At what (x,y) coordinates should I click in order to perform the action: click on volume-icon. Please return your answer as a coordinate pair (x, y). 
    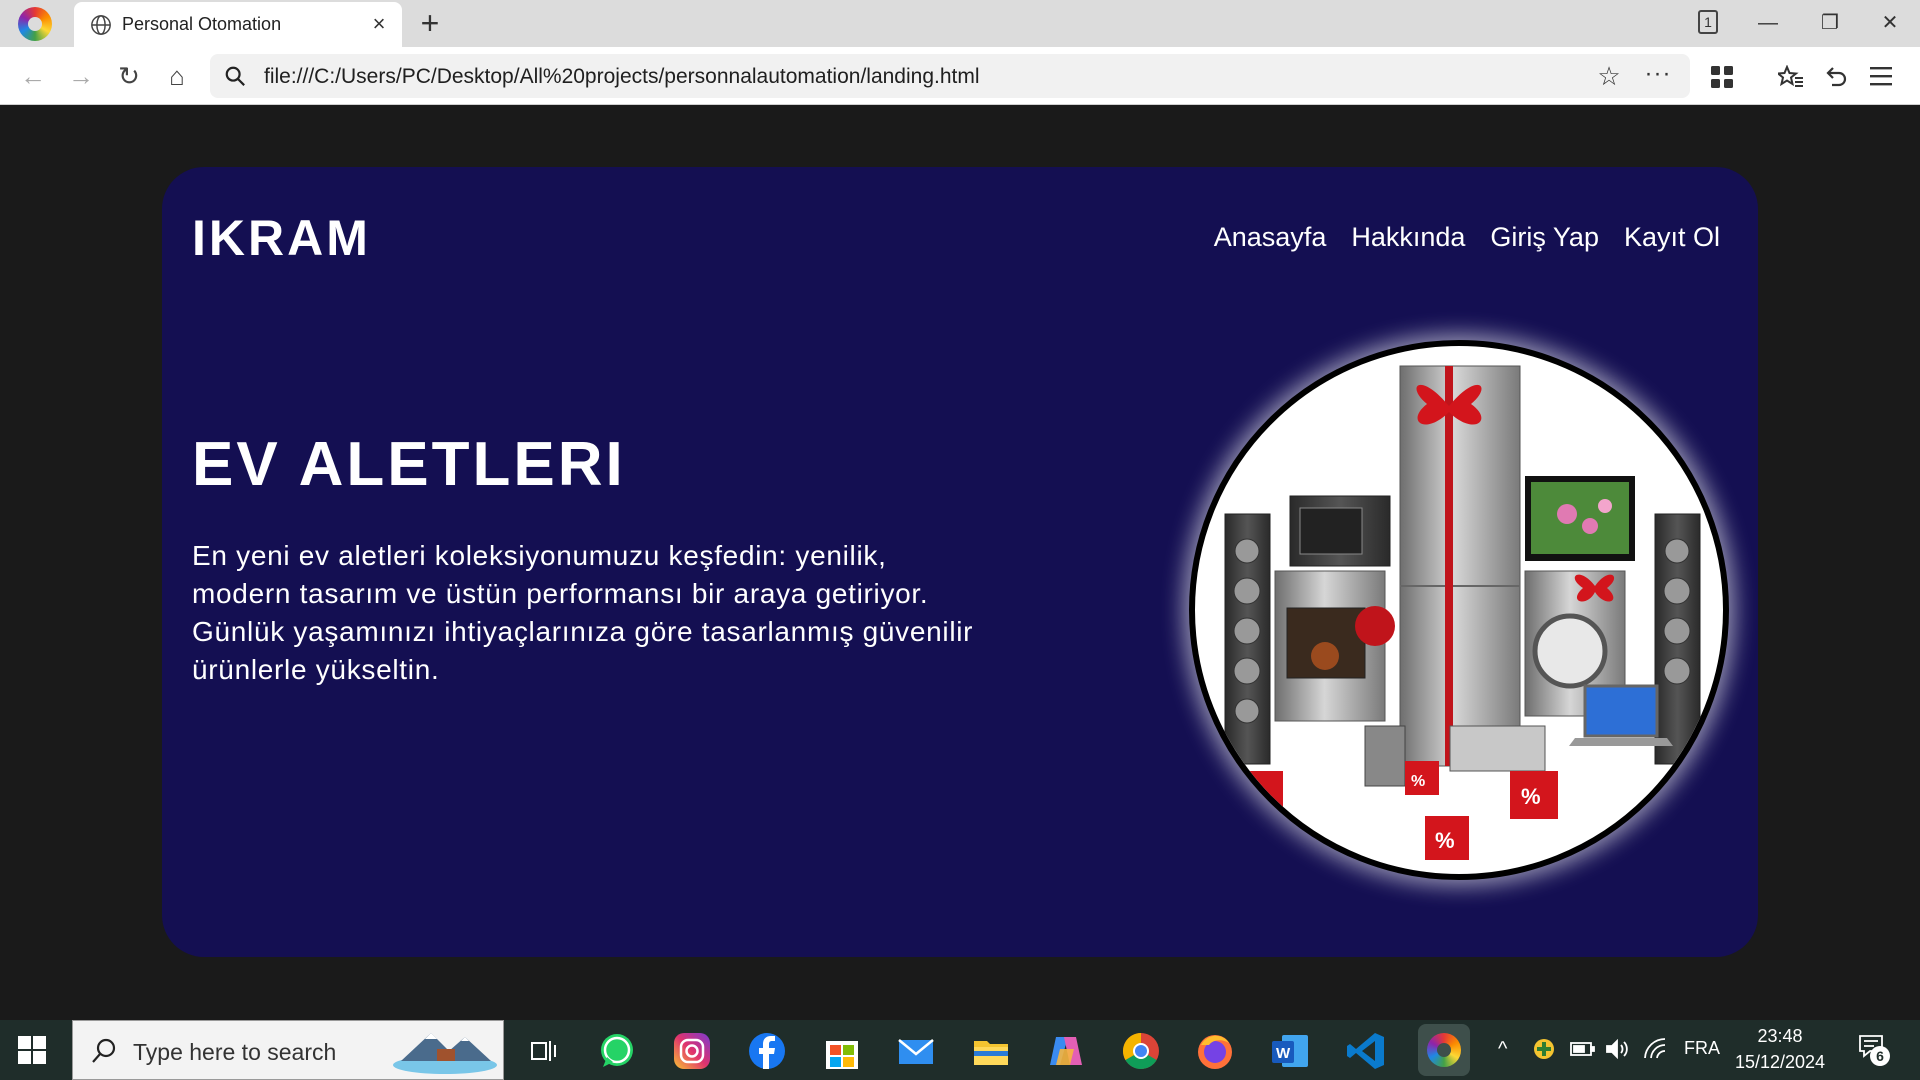
    Looking at the image, I should click on (1618, 1049).